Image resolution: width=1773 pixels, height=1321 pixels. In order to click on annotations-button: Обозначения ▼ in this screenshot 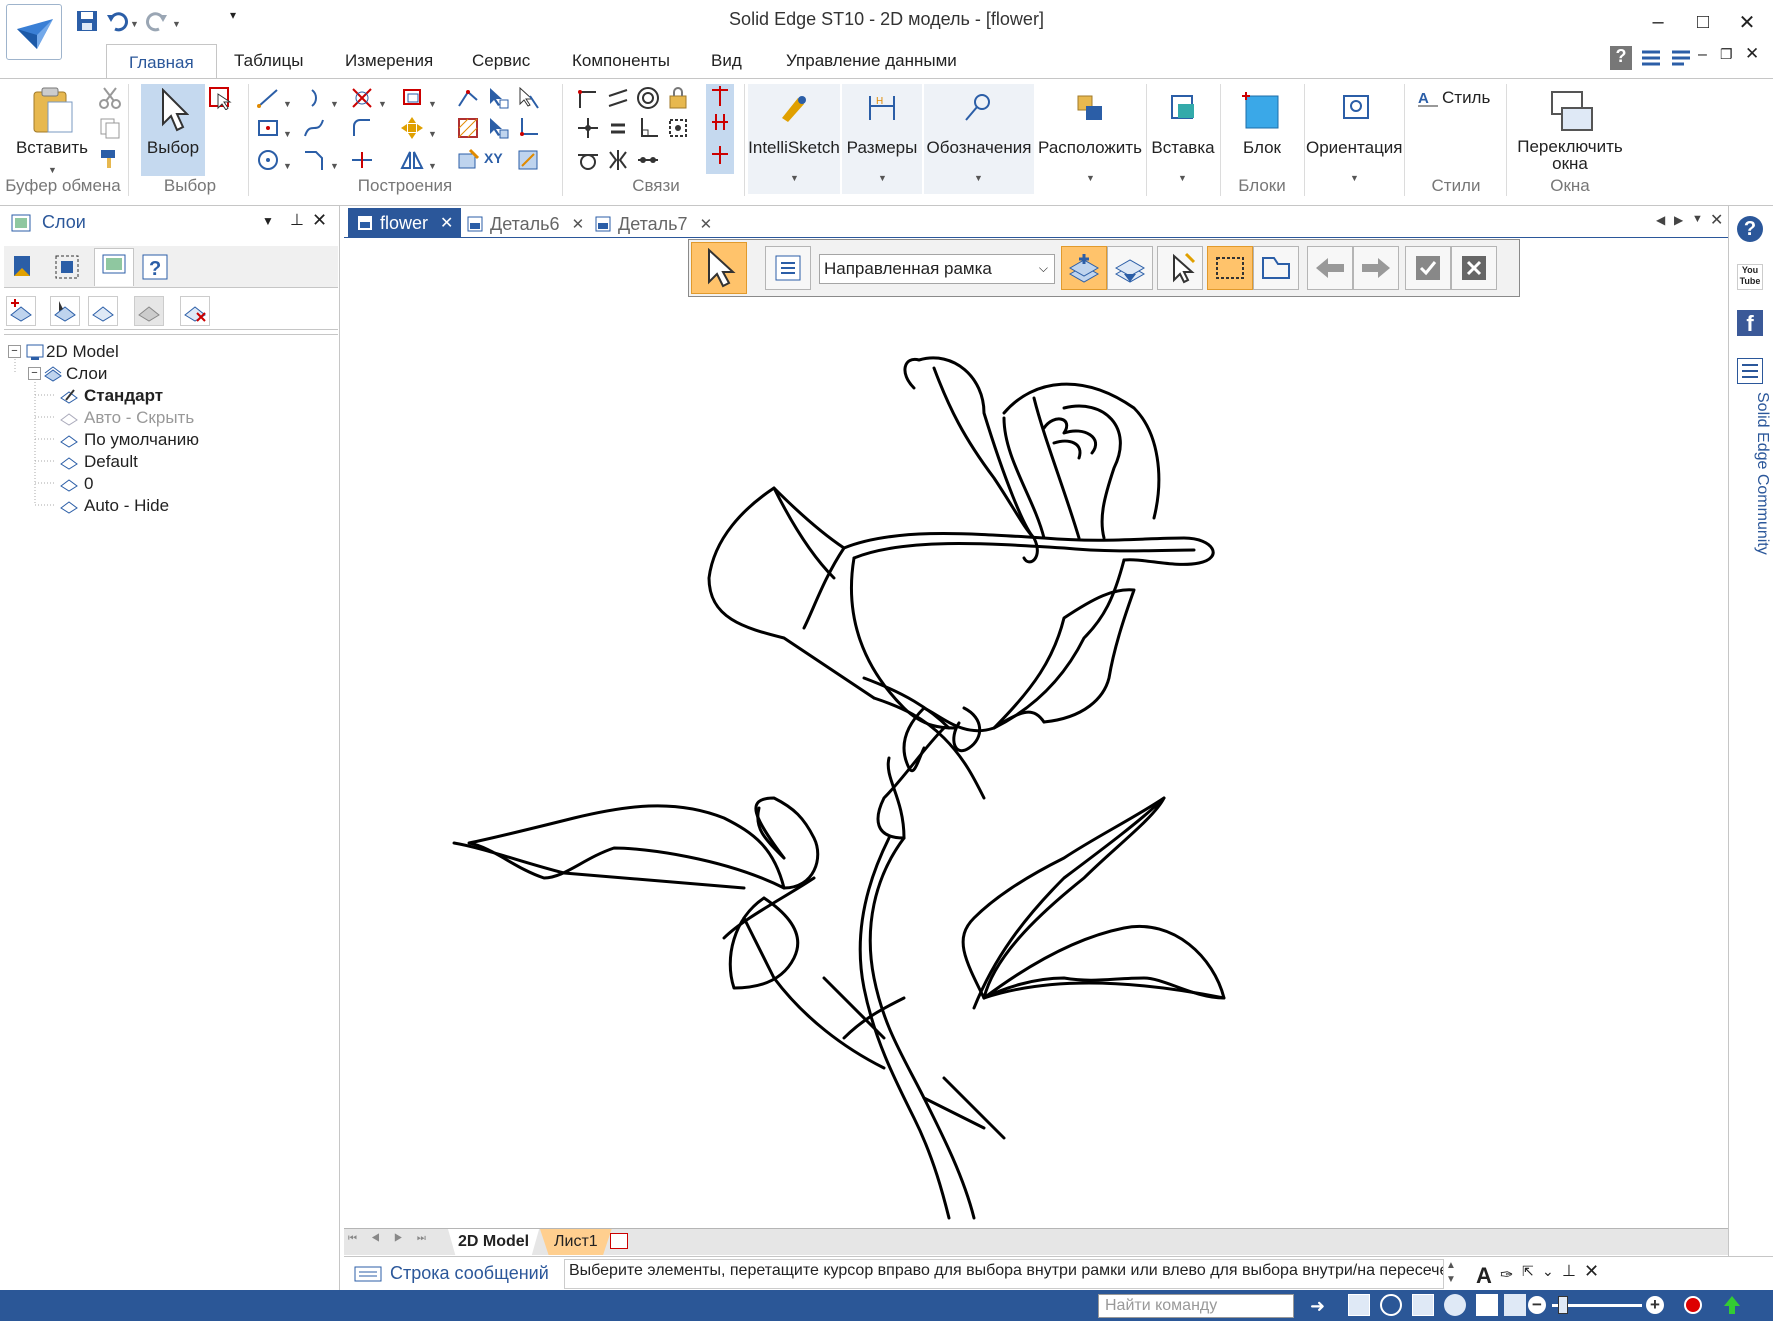, I will do `click(979, 139)`.